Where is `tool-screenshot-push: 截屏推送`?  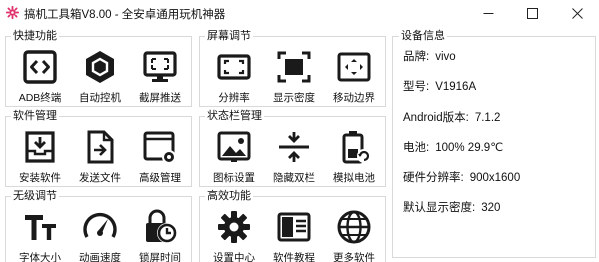 tool-screenshot-push: 截屏推送 is located at coordinates (160, 76).